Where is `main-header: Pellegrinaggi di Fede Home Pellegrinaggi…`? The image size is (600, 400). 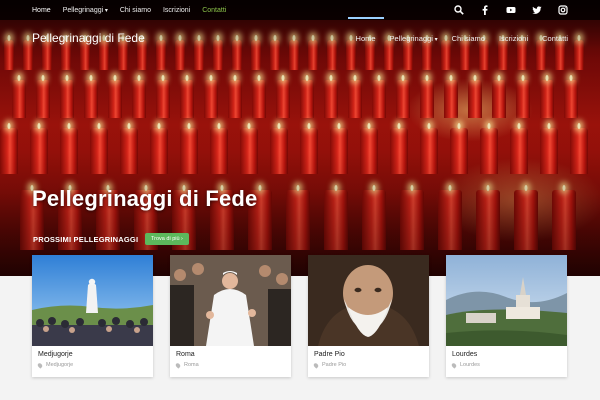 main-header: Pellegrinaggi di Fede Home Pellegrinaggi… is located at coordinates (300, 36).